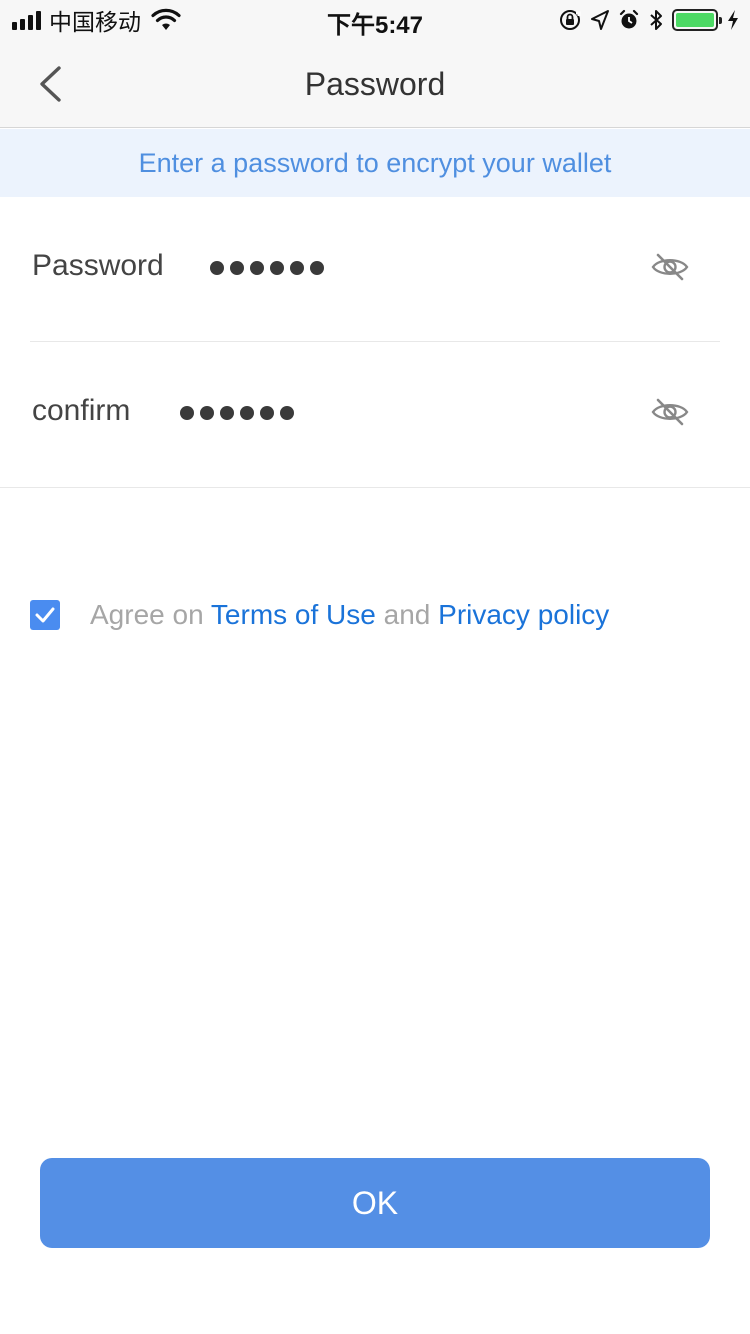 This screenshot has height=1334, width=750. Describe the element at coordinates (375, 269) in the screenshot. I see `password-row: Password` at that location.